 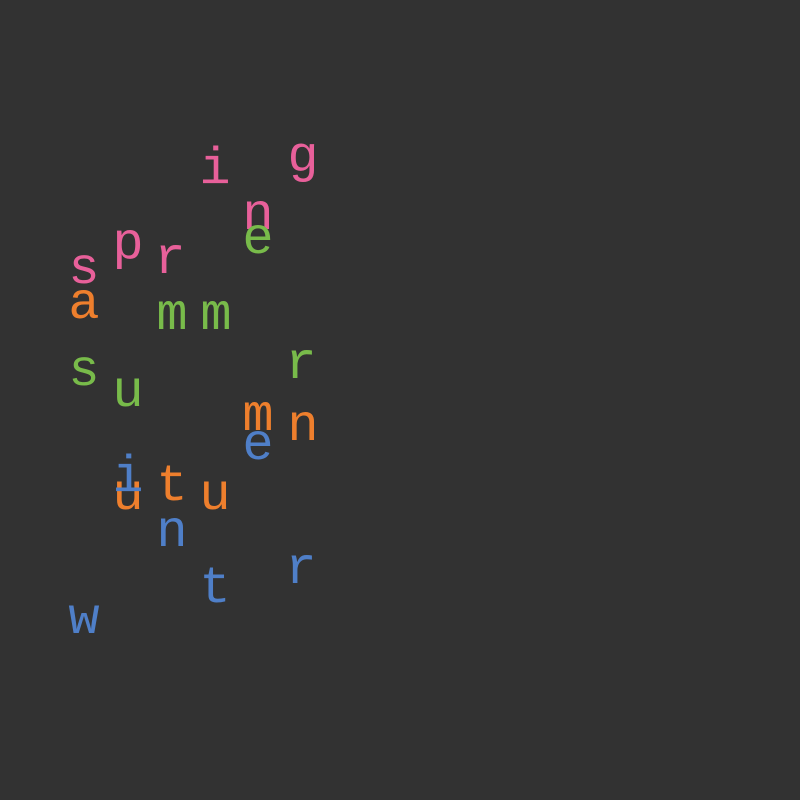 I want to click on autumn-letter-u2: u, so click(x=215, y=495).